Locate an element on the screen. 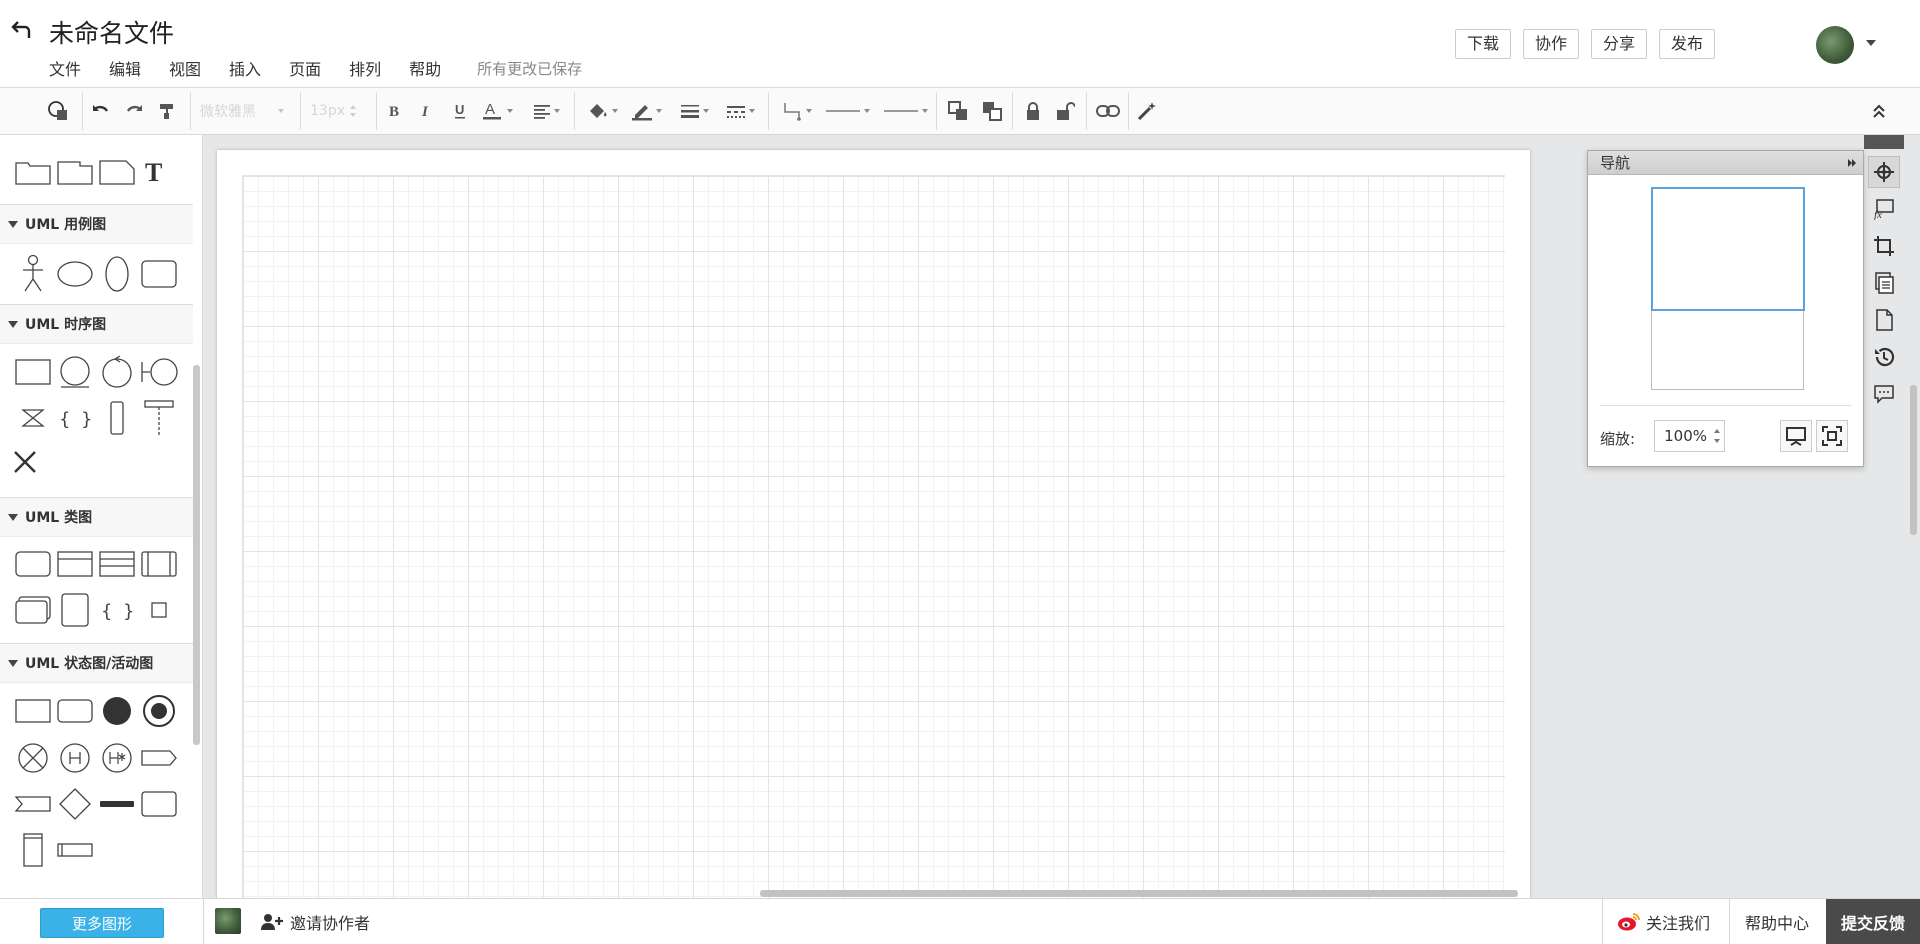 The width and height of the screenshot is (1920, 944). page-size-tab is located at coordinates (1884, 246).